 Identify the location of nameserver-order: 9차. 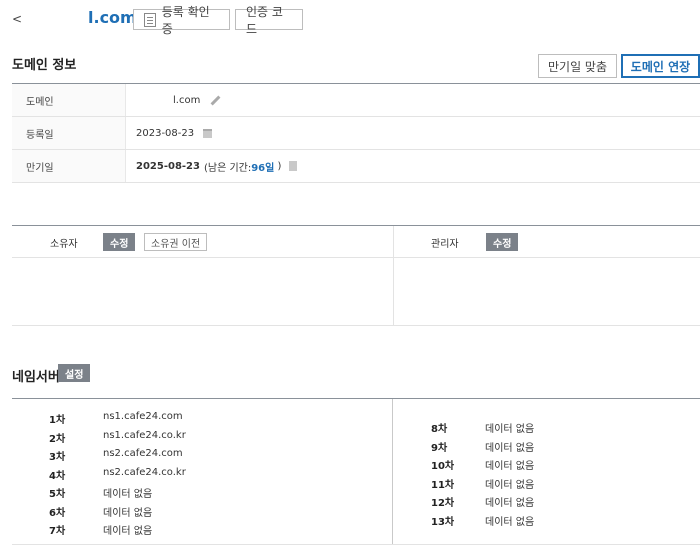
(439, 448).